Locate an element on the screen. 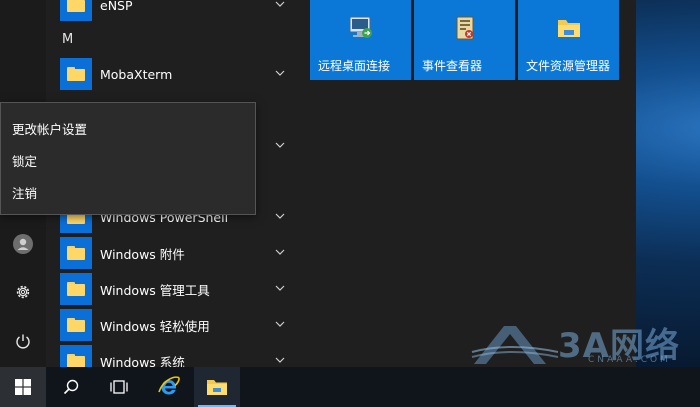  start-icon is located at coordinates (23, 387).